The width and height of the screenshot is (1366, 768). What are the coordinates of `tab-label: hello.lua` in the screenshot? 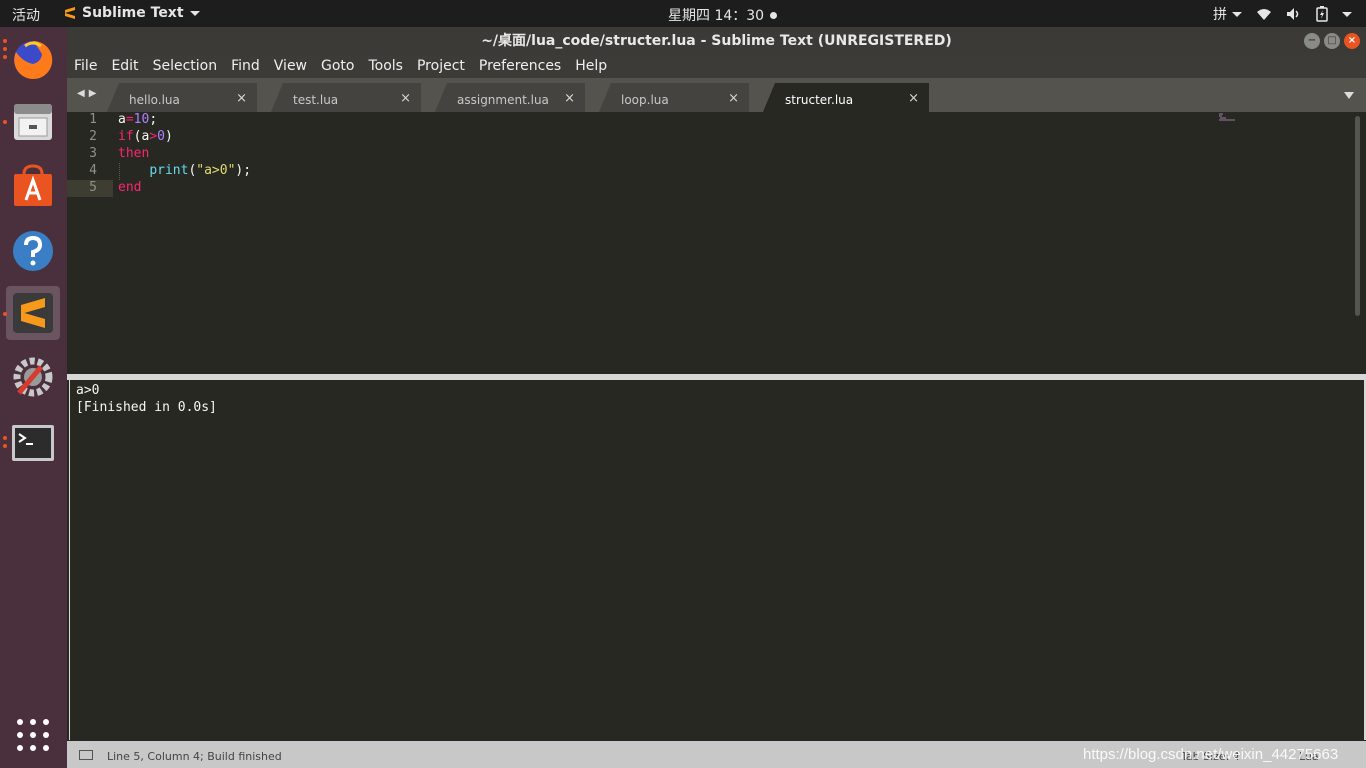 It's located at (154, 100).